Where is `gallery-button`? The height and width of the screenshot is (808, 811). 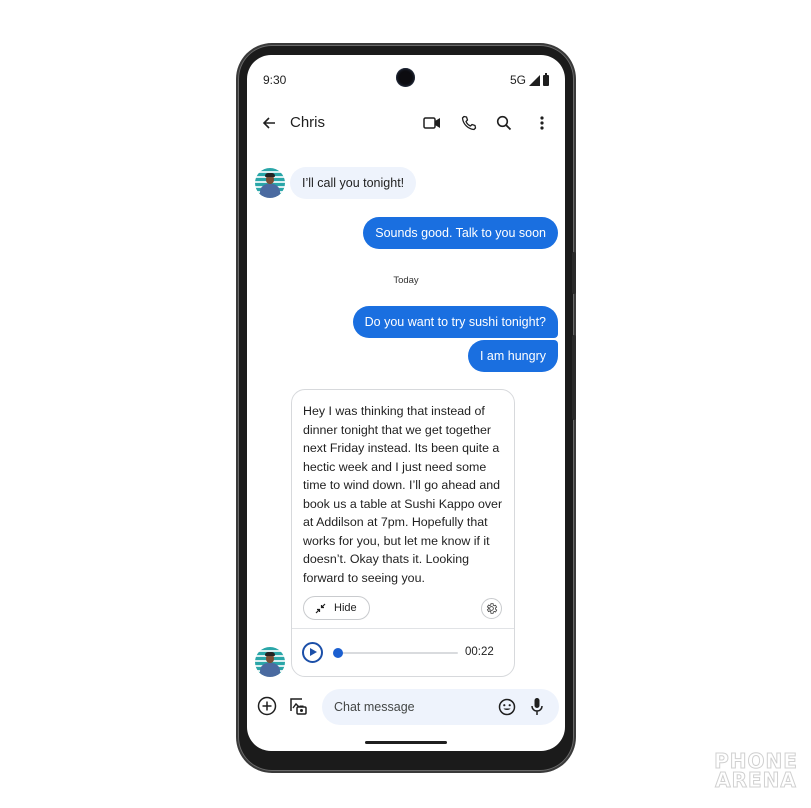
gallery-button is located at coordinates (298, 708).